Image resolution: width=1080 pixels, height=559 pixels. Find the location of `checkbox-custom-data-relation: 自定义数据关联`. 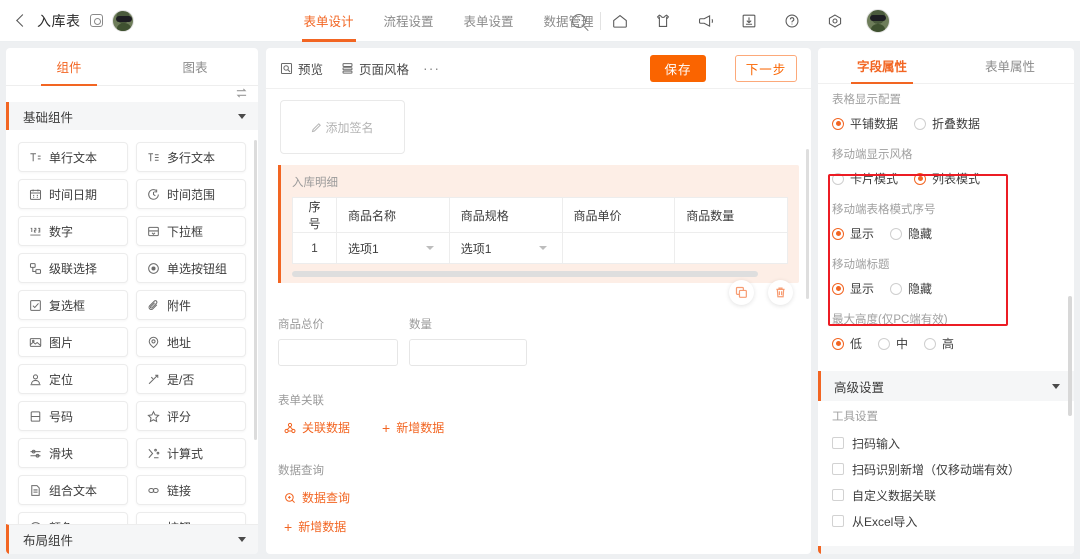

checkbox-custom-data-relation: 自定义数据关联 is located at coordinates (946, 495).